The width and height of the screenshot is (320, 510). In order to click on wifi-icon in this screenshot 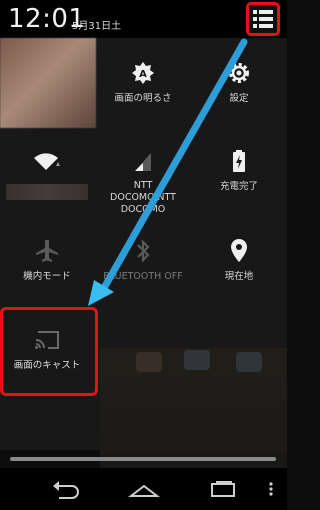, I will do `click(47, 161)`.